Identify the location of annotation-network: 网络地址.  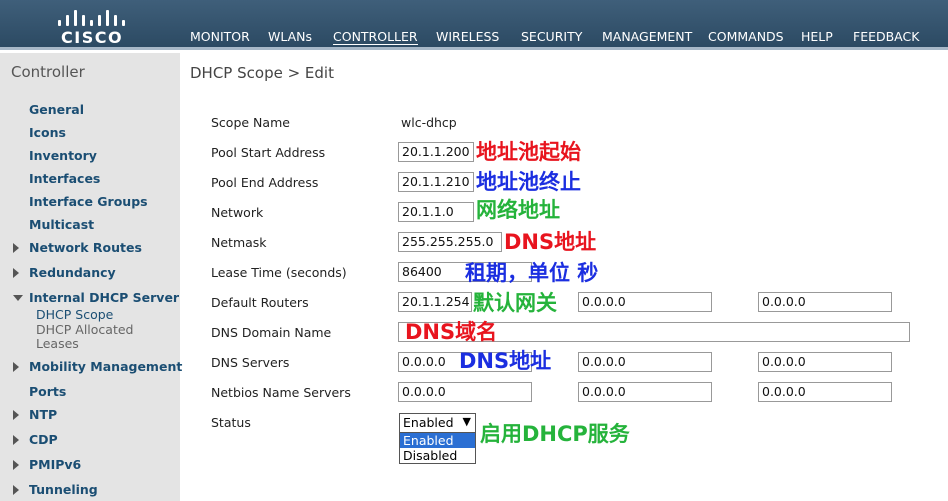
(518, 210).